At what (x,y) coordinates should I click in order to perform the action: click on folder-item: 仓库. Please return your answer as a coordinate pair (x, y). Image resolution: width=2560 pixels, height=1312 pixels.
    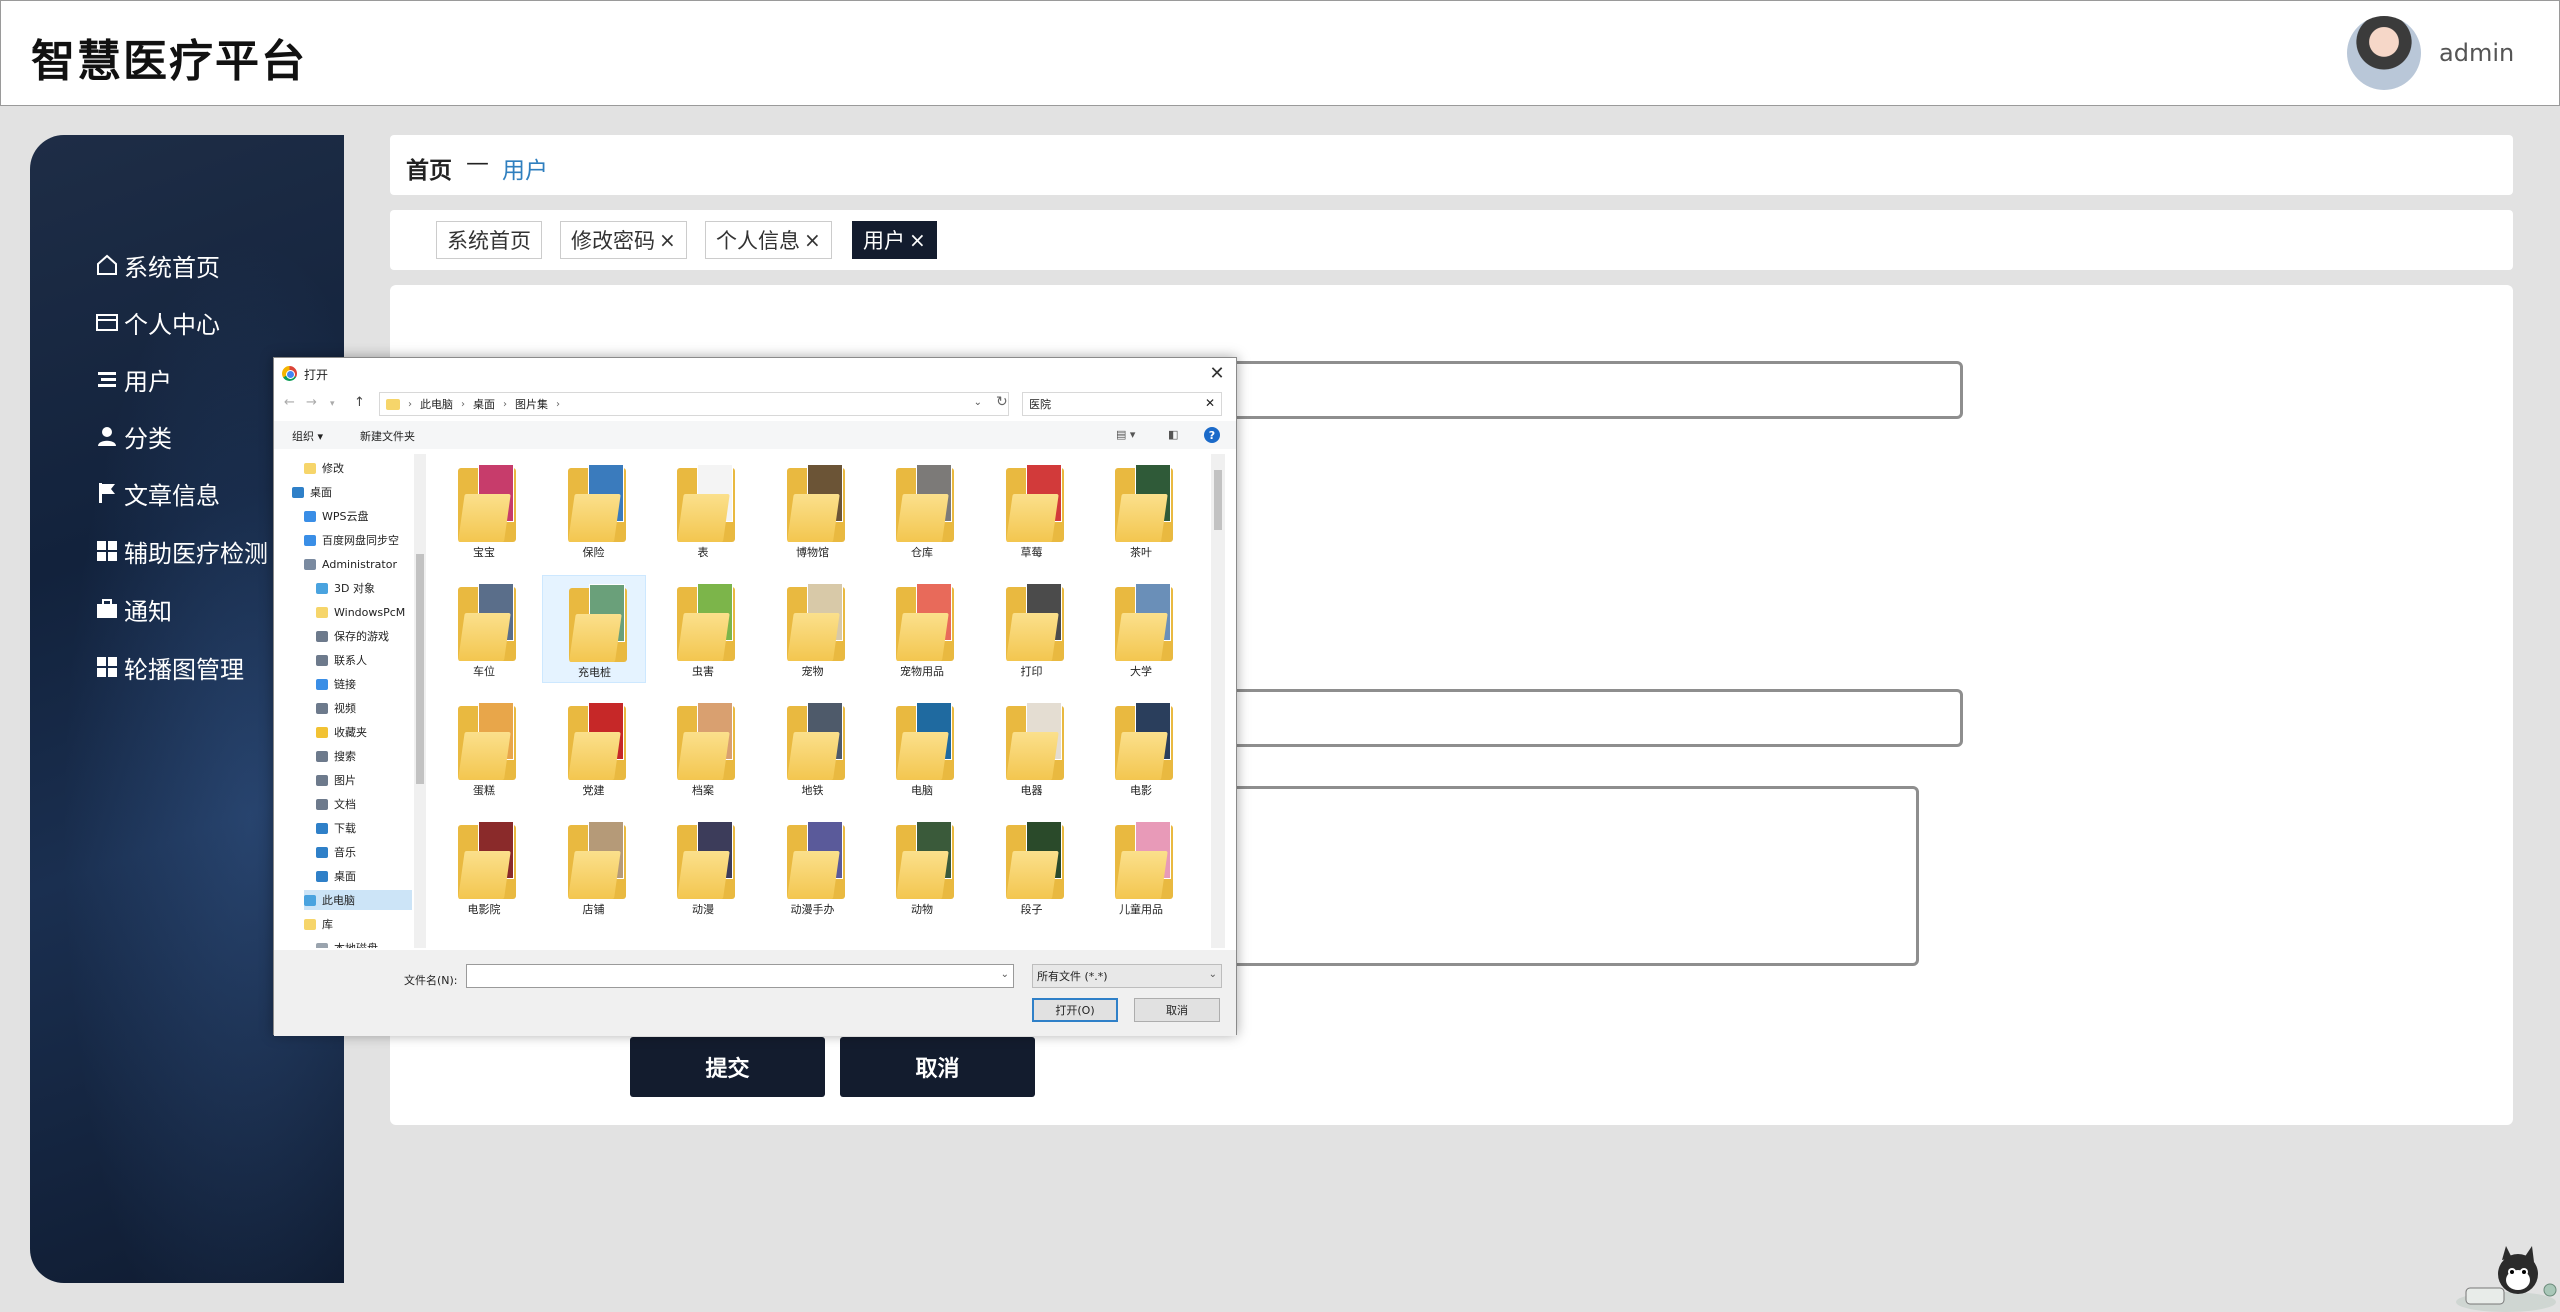
    Looking at the image, I should click on (922, 510).